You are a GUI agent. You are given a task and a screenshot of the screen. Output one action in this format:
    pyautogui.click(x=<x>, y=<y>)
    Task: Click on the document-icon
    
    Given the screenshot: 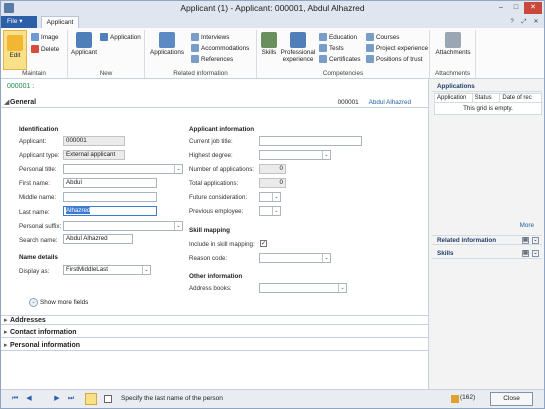 What is the action you would take?
    pyautogui.click(x=108, y=399)
    